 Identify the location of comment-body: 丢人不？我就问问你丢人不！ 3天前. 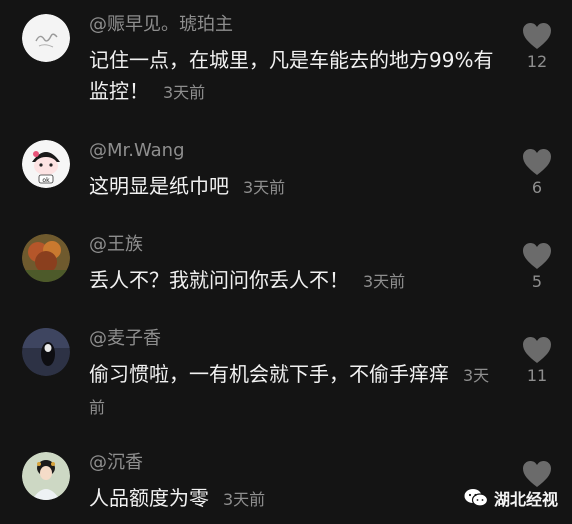
(294, 281).